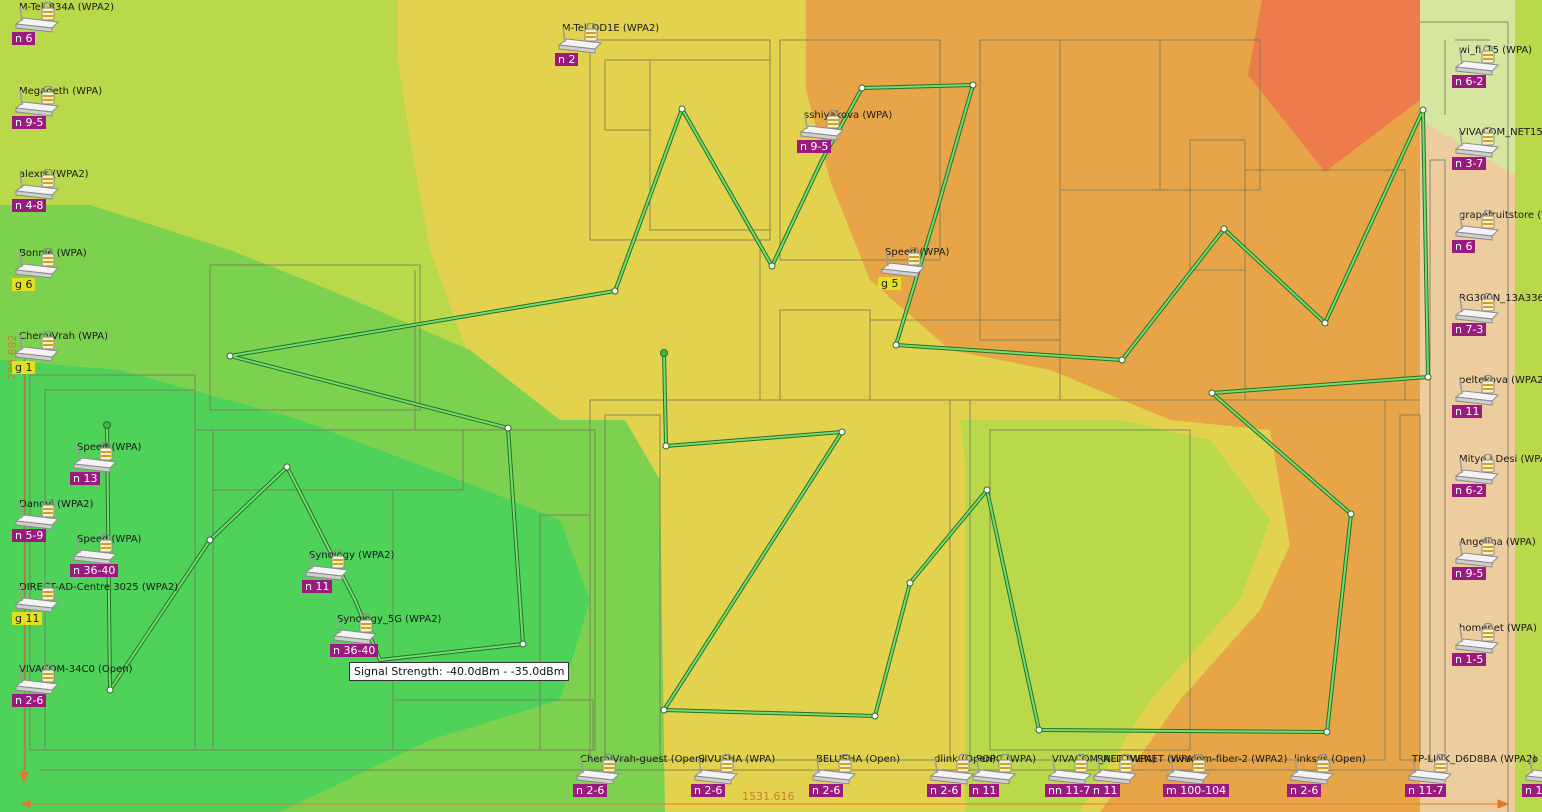  I want to click on access-point: VIVACOM_NET15 n 3-7, so click(1497, 155).